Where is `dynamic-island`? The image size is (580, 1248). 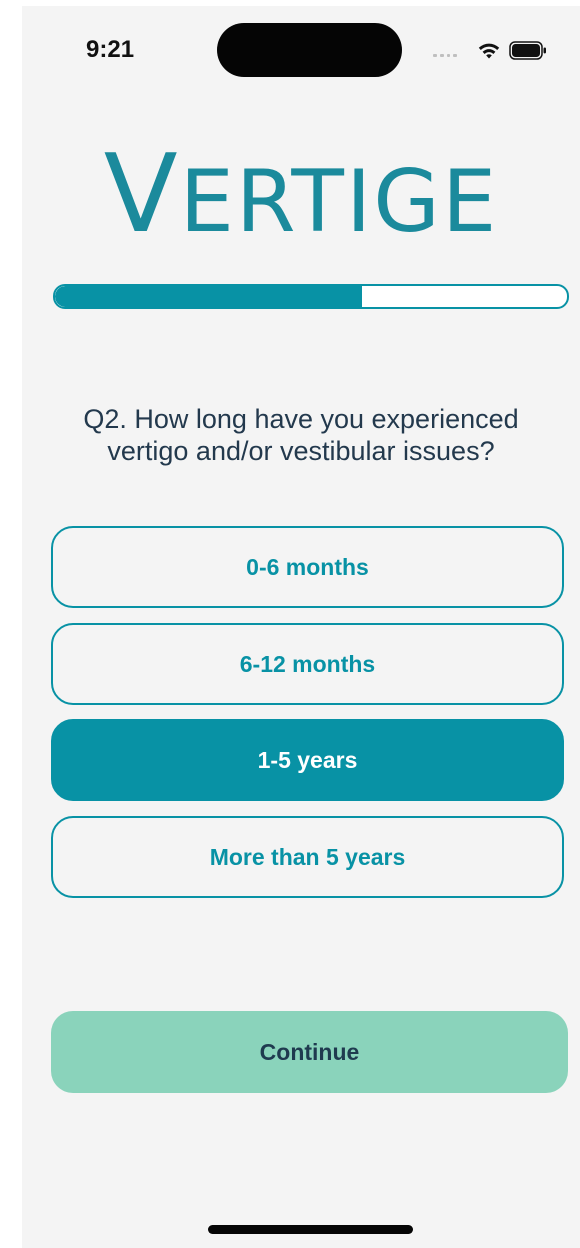 dynamic-island is located at coordinates (309, 50).